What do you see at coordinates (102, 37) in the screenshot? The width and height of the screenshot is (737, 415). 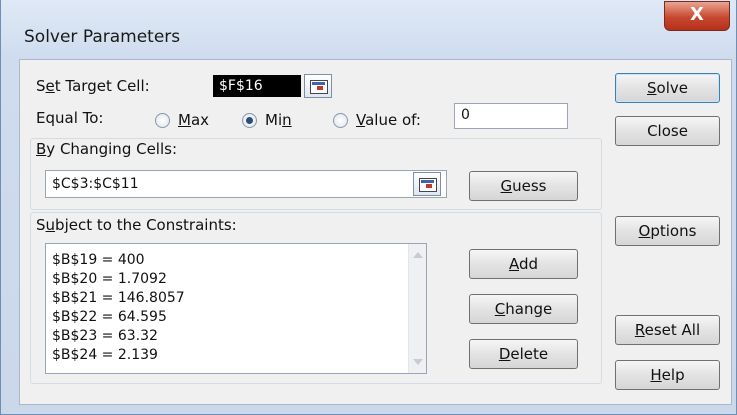 I see `window-title: Solver Parameters` at bounding box center [102, 37].